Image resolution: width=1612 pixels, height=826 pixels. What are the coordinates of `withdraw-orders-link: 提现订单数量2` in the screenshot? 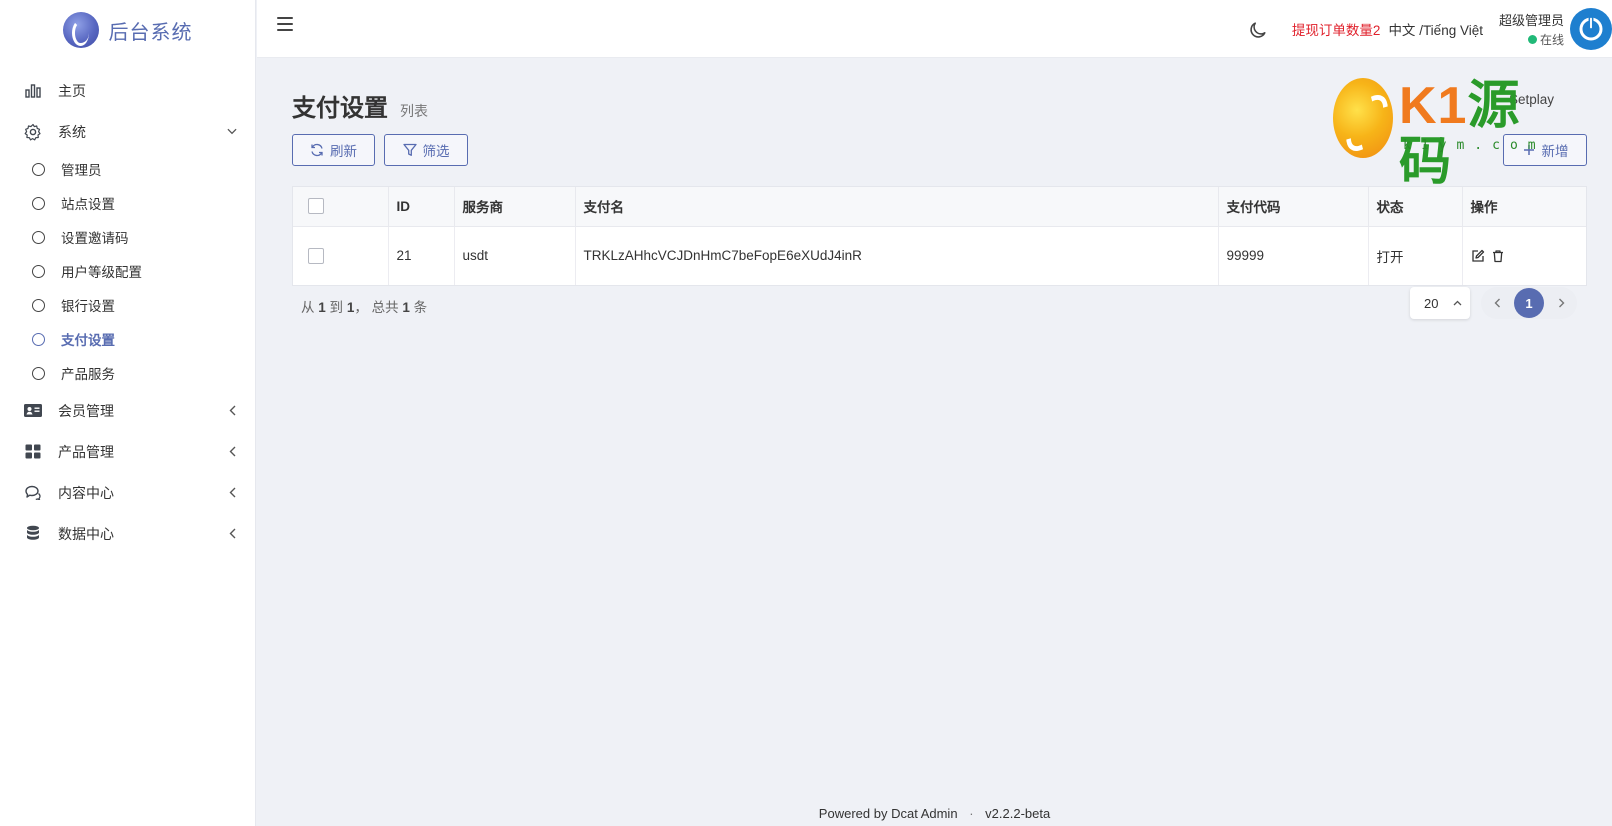 It's located at (1336, 29).